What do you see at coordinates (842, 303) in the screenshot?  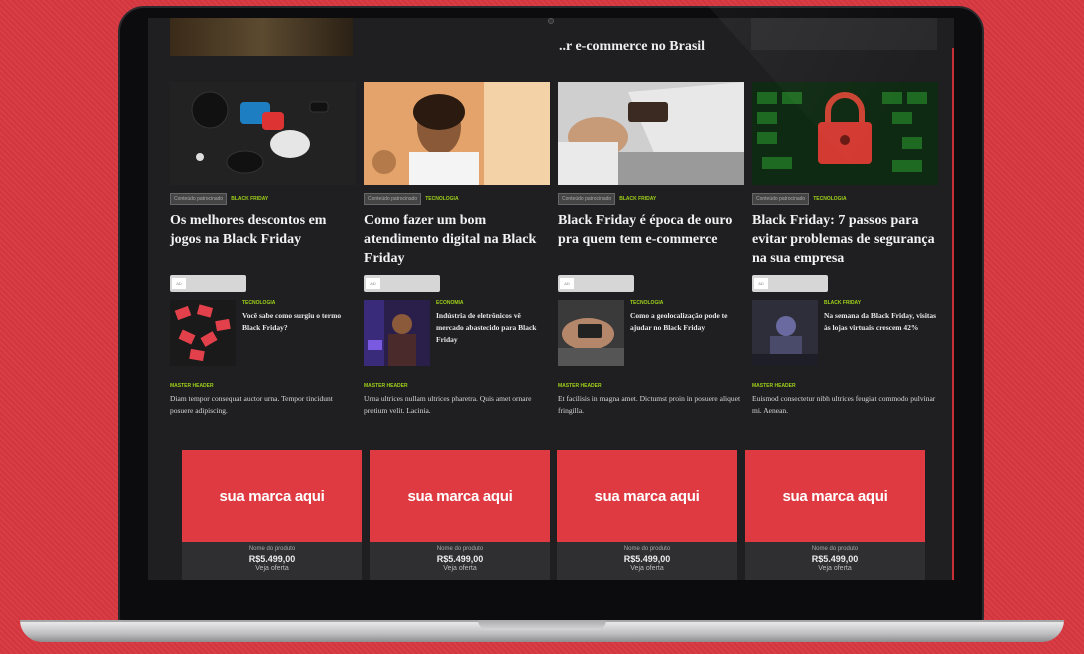 I see `list-item-category: BLACK FRIDAY` at bounding box center [842, 303].